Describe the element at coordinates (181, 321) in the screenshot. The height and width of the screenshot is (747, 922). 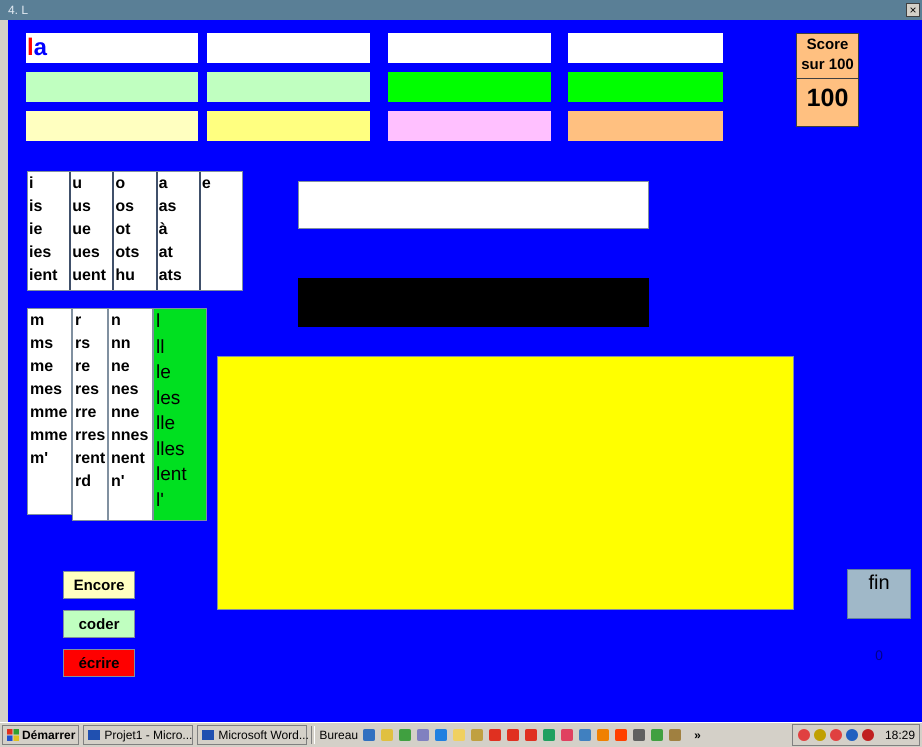
I see `spelling-option: l` at that location.